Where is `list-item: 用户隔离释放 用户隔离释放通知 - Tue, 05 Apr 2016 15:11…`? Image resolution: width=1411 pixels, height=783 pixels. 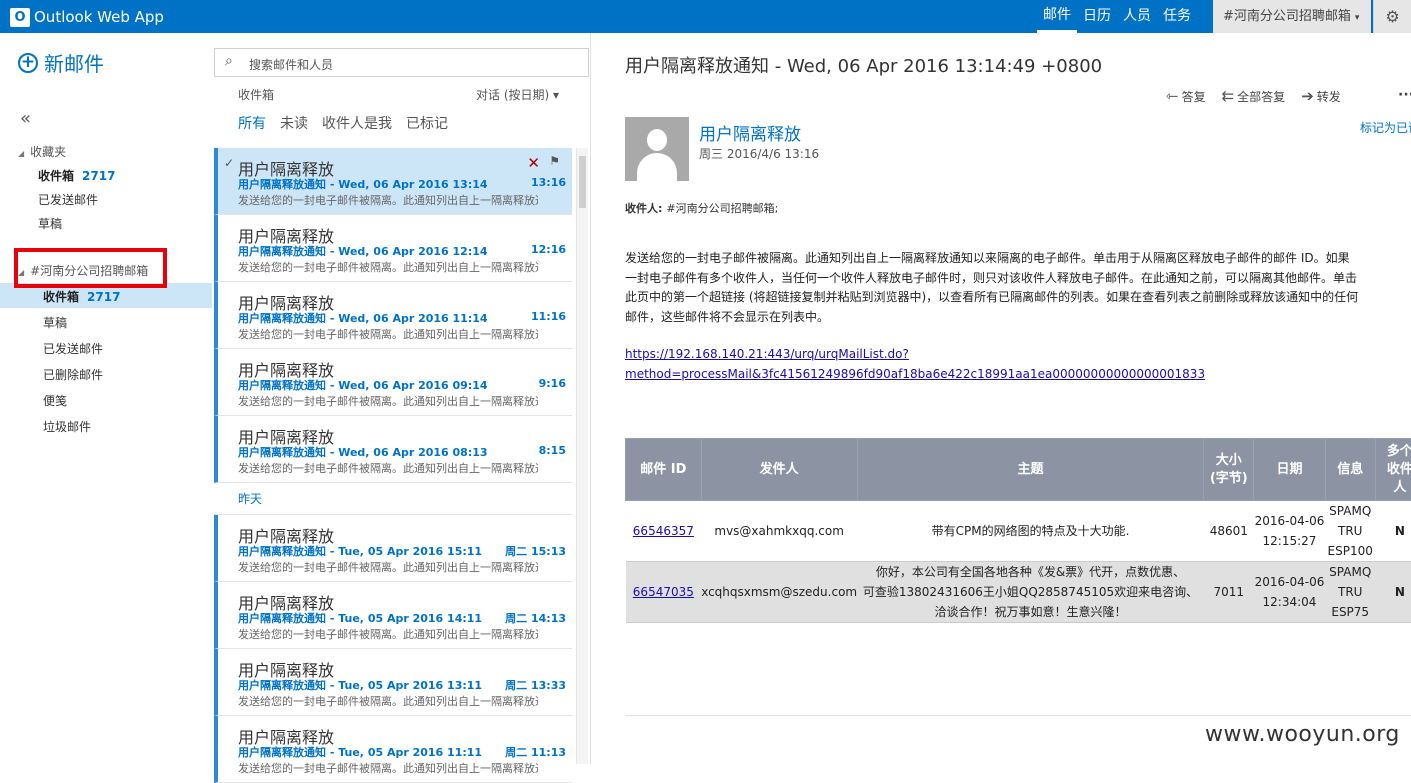 list-item: 用户隔离释放 用户隔离释放通知 - Tue, 05 Apr 2016 15:11… is located at coordinates (393, 548).